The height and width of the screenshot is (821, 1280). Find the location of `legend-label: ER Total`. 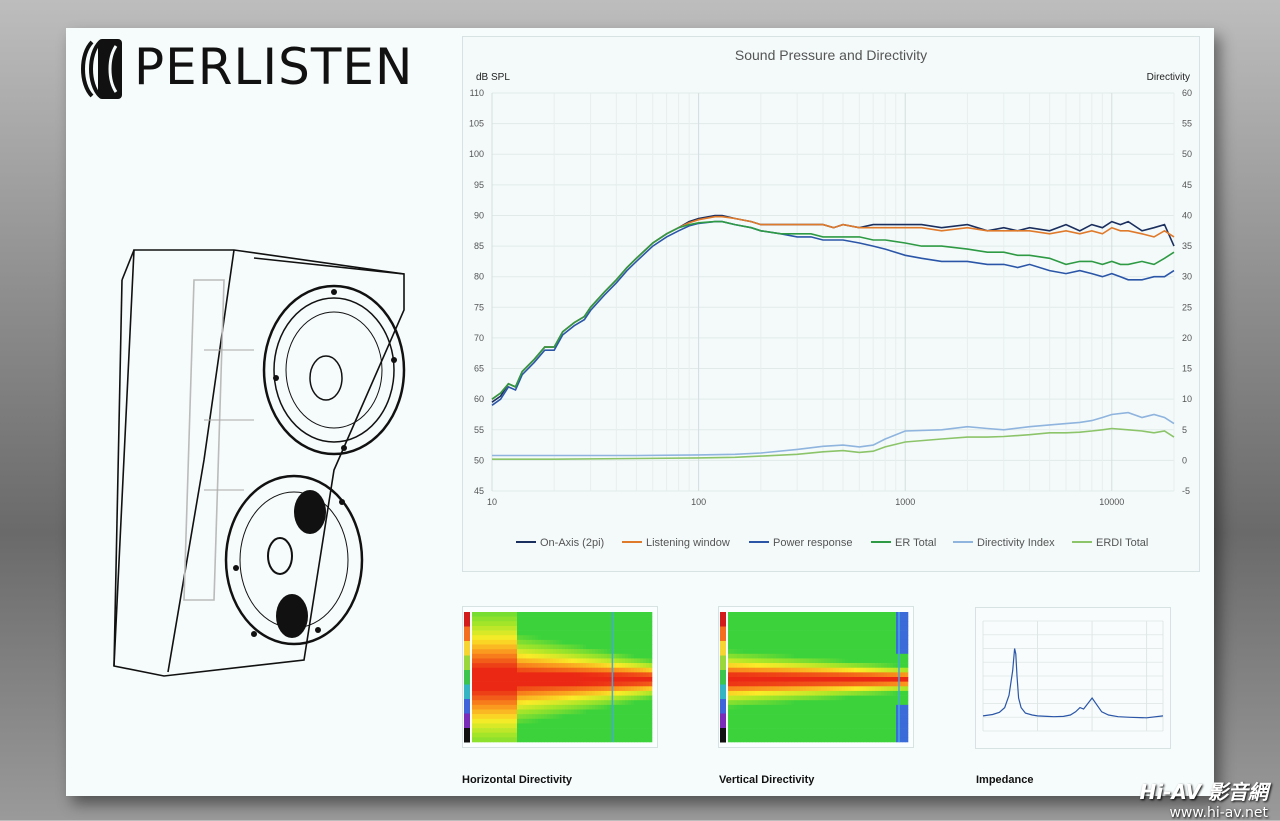

legend-label: ER Total is located at coordinates (915, 543).